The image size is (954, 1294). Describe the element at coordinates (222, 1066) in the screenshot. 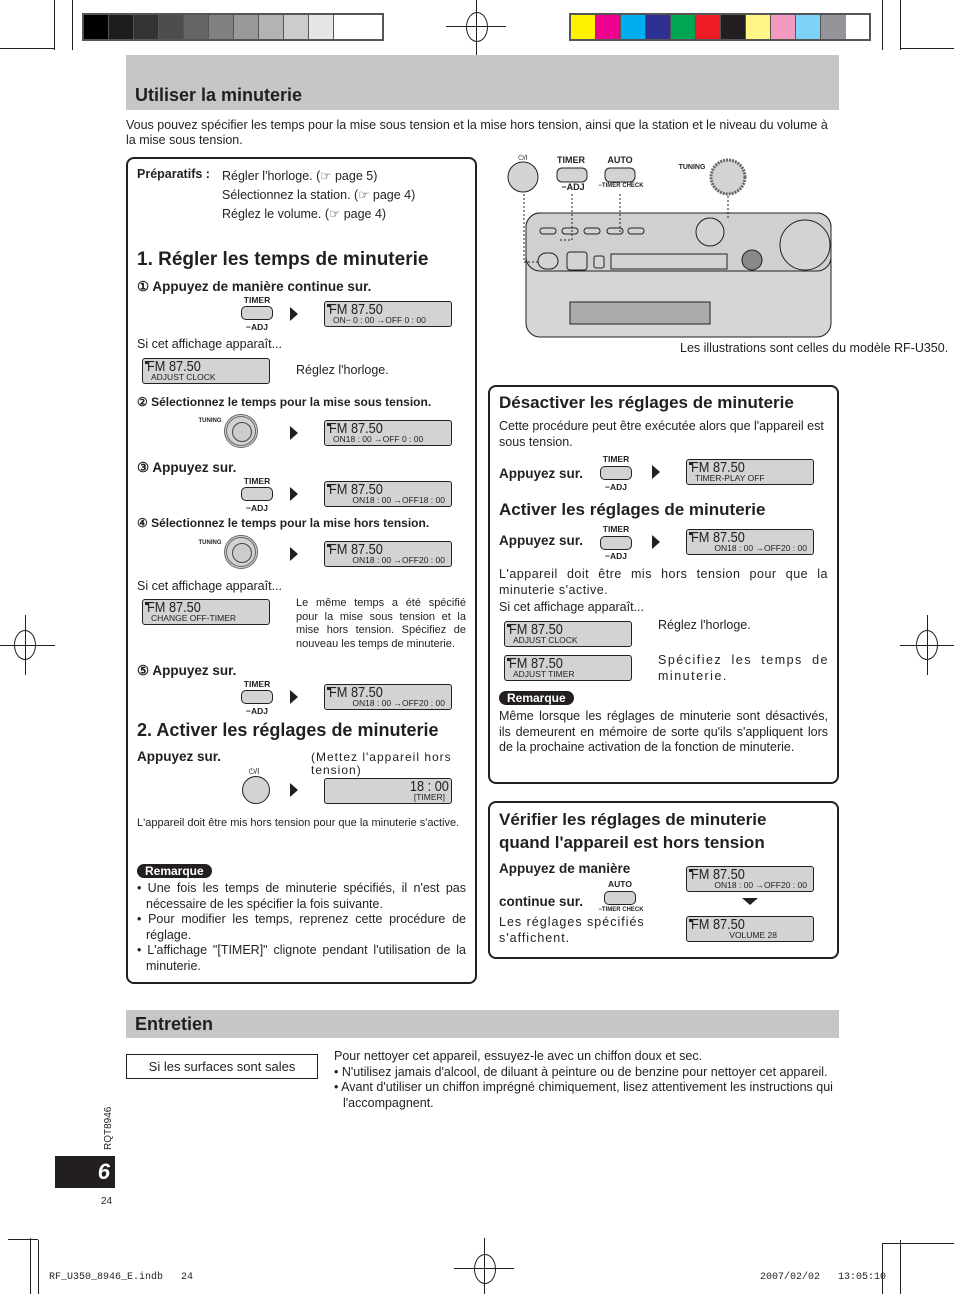

I see `maintenance-label-box: Si les surfaces sont sales` at that location.